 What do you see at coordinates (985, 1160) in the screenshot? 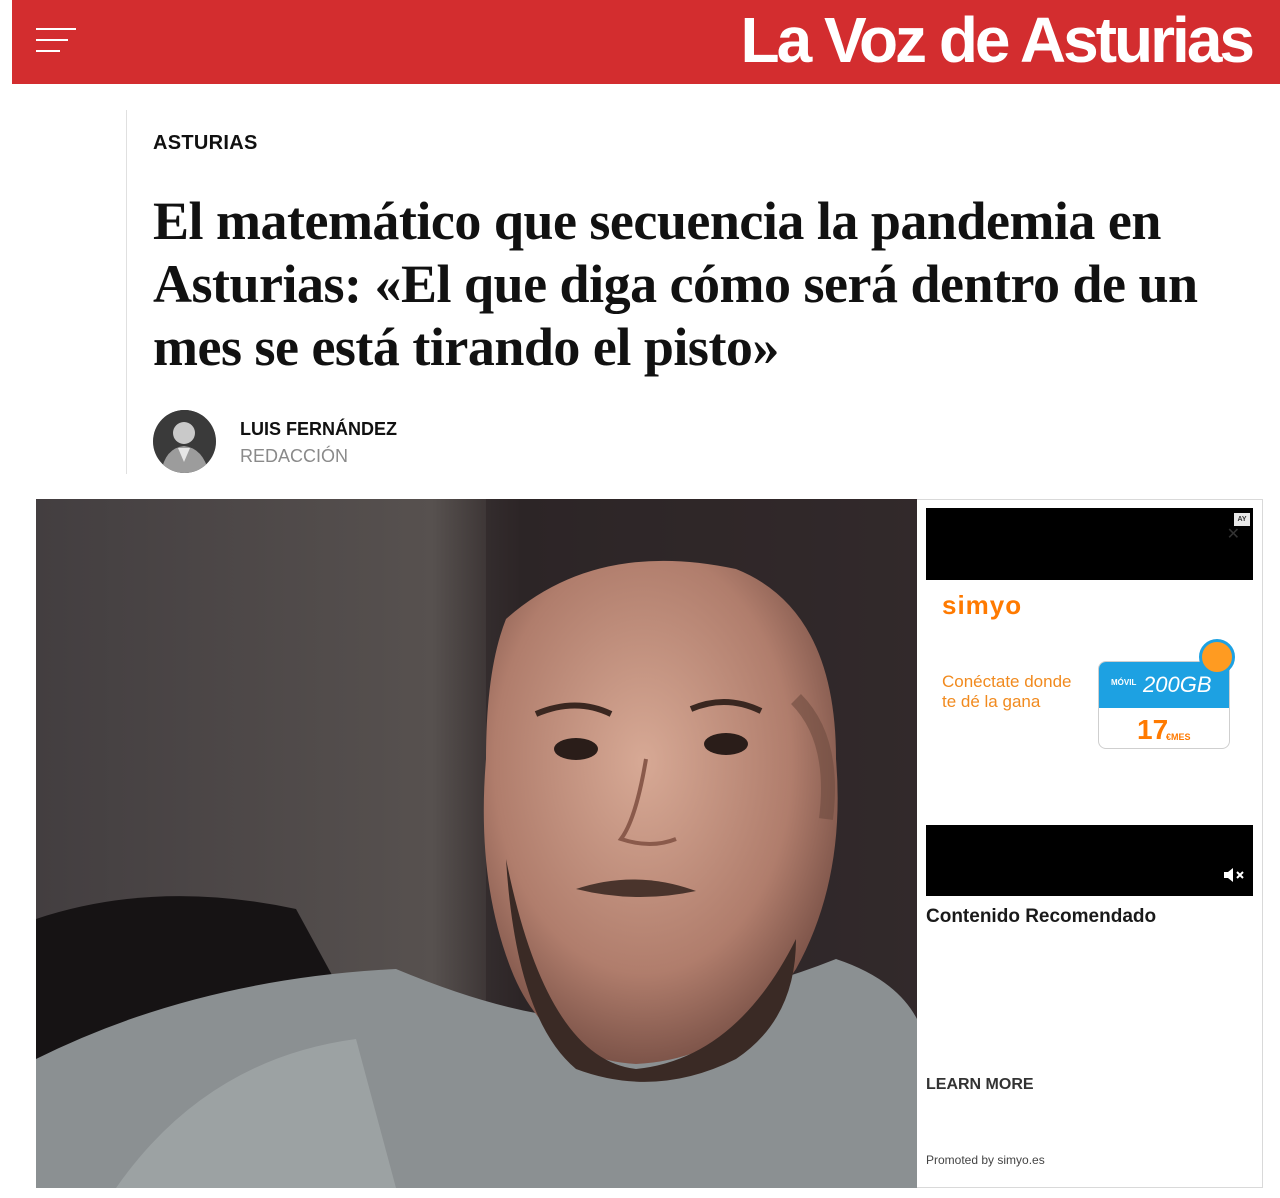
I see `promoted-by: Promoted by simyo.es` at bounding box center [985, 1160].